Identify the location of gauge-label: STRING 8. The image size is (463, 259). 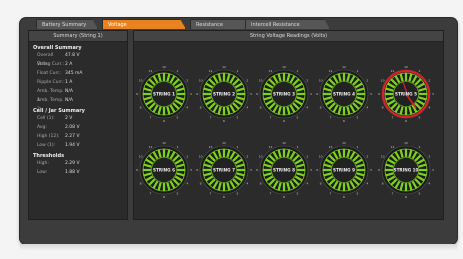
(284, 170).